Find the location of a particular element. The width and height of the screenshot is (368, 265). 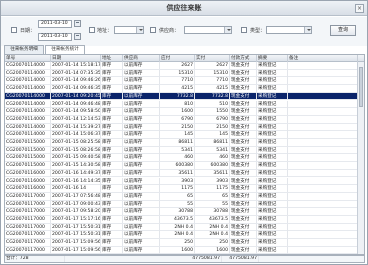

cell-paid: 35611 is located at coordinates (212, 173).